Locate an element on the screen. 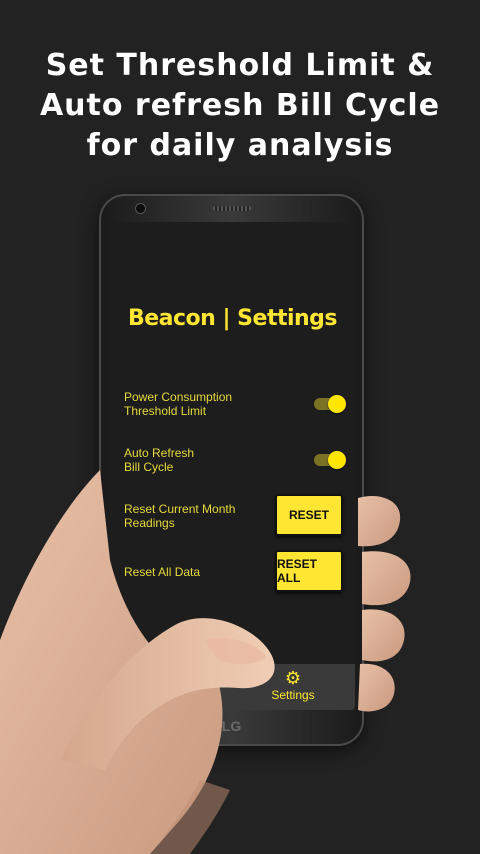 The width and height of the screenshot is (480, 854). threshold-limit-label: Power Consumption Threshold Limit is located at coordinates (178, 404).